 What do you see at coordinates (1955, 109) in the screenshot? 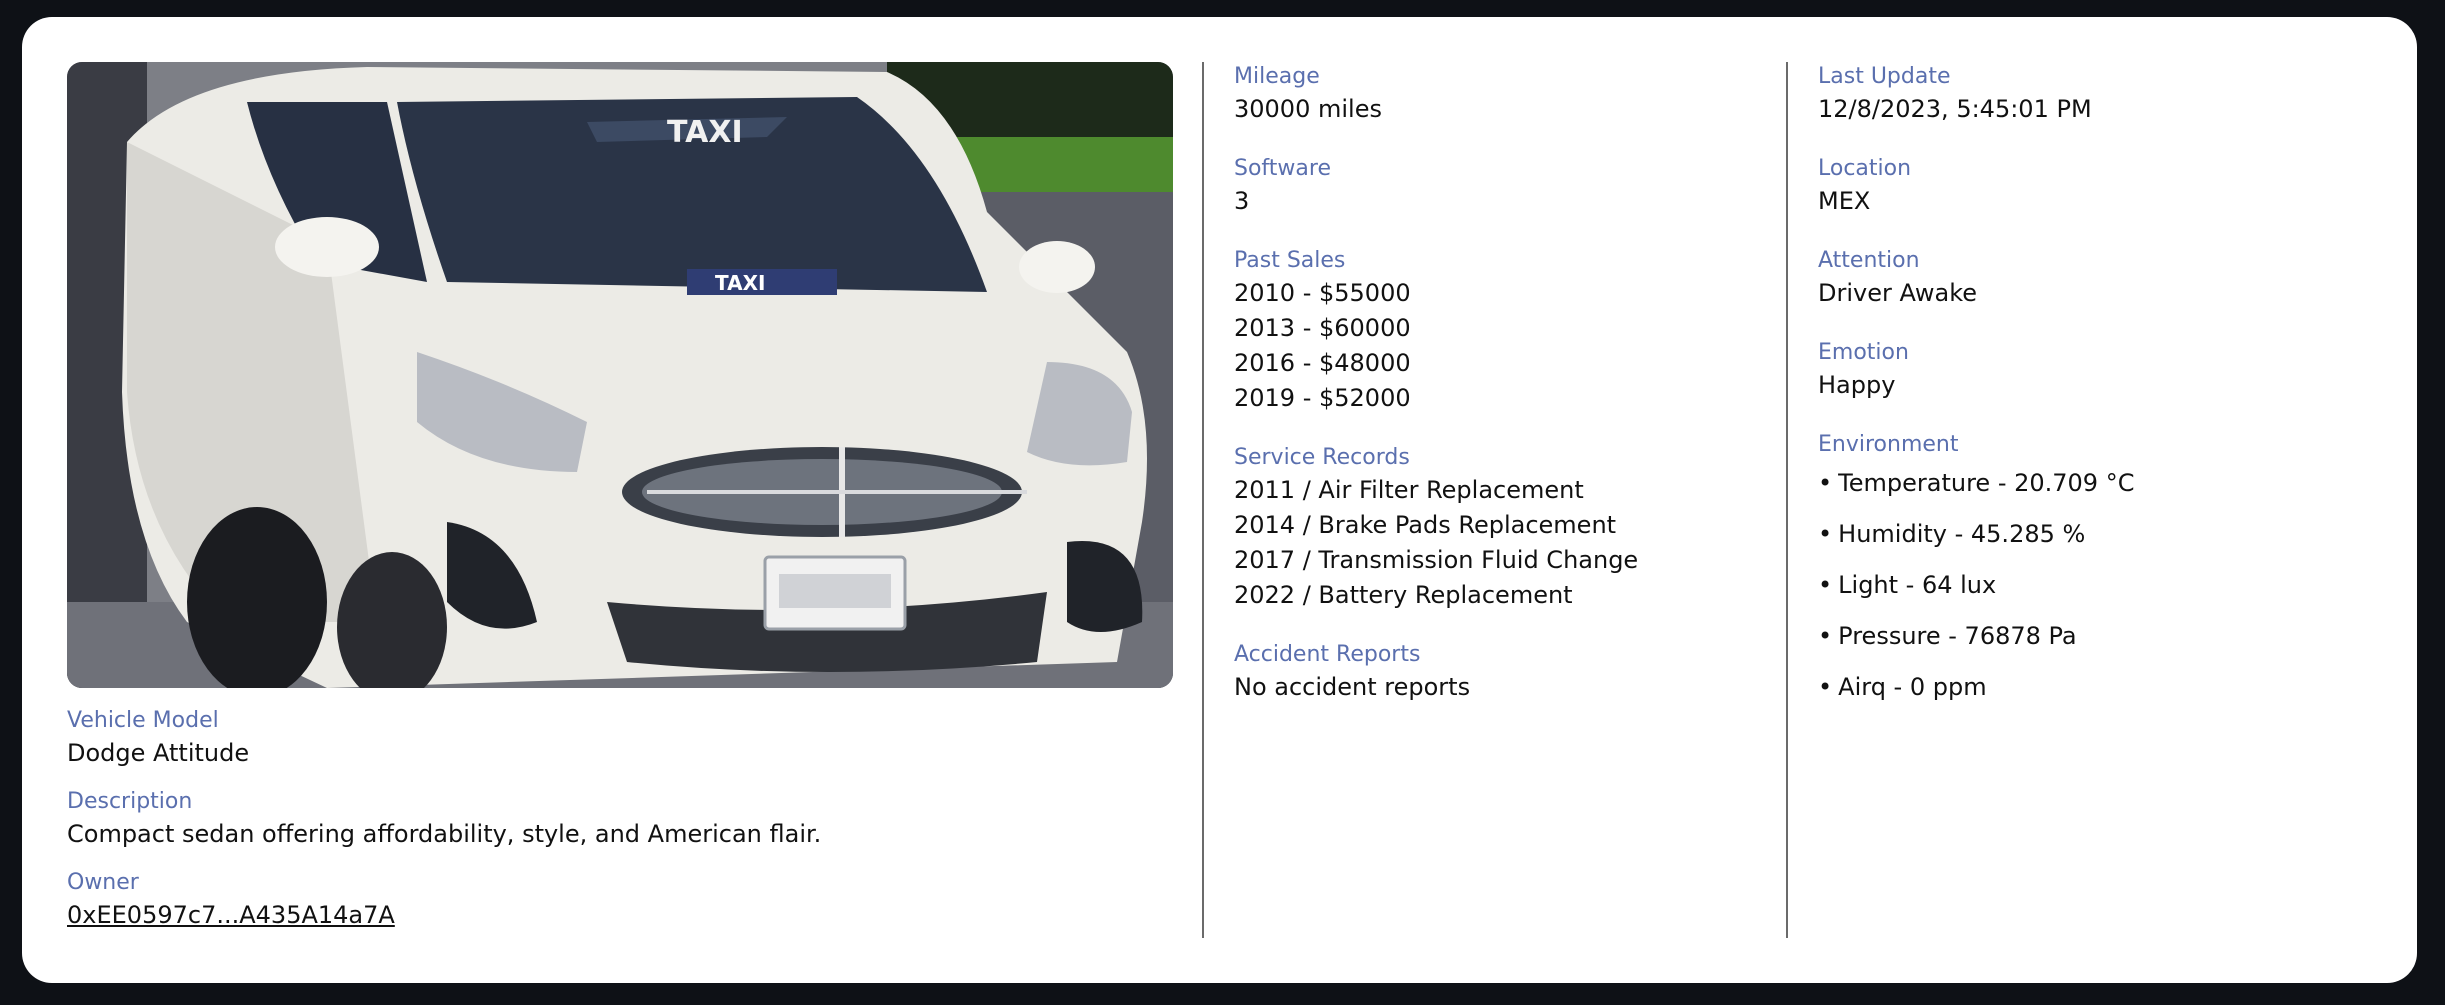
I see `last-update-value: 12/8/2023, 5:45:01 PM` at bounding box center [1955, 109].